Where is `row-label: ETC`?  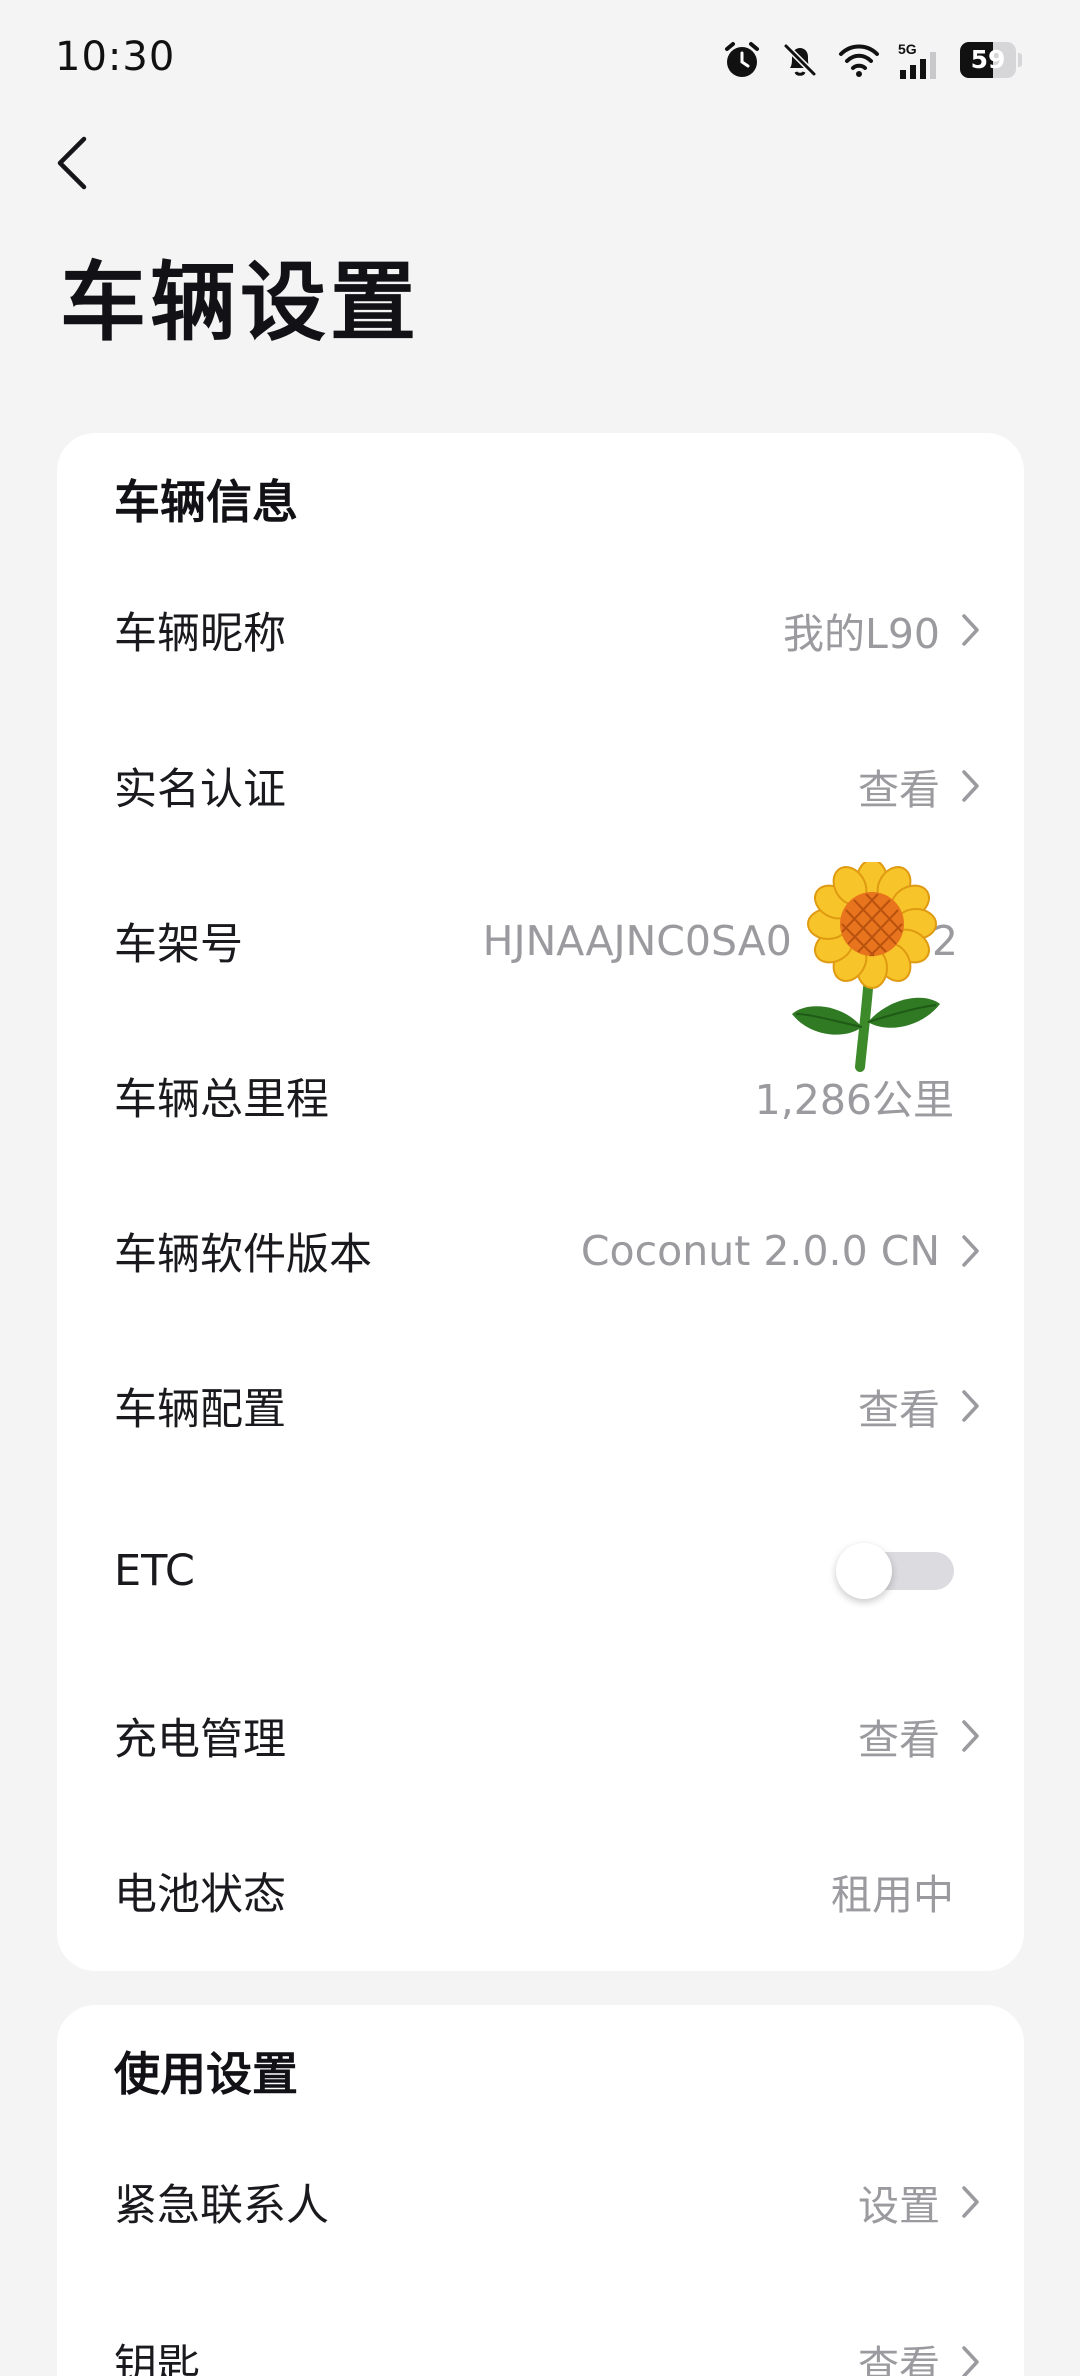
row-label: ETC is located at coordinates (154, 1571).